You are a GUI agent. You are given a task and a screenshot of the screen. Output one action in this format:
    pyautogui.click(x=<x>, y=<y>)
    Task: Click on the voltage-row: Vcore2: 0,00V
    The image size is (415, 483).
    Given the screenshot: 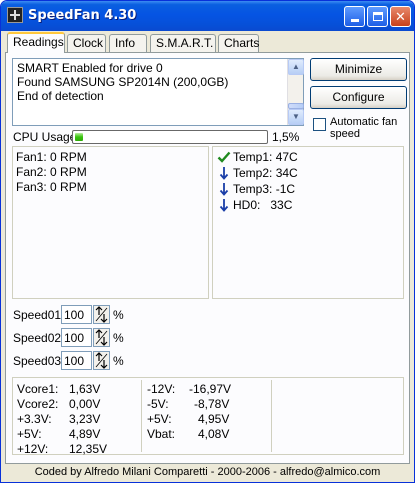 What is the action you would take?
    pyautogui.click(x=77, y=404)
    